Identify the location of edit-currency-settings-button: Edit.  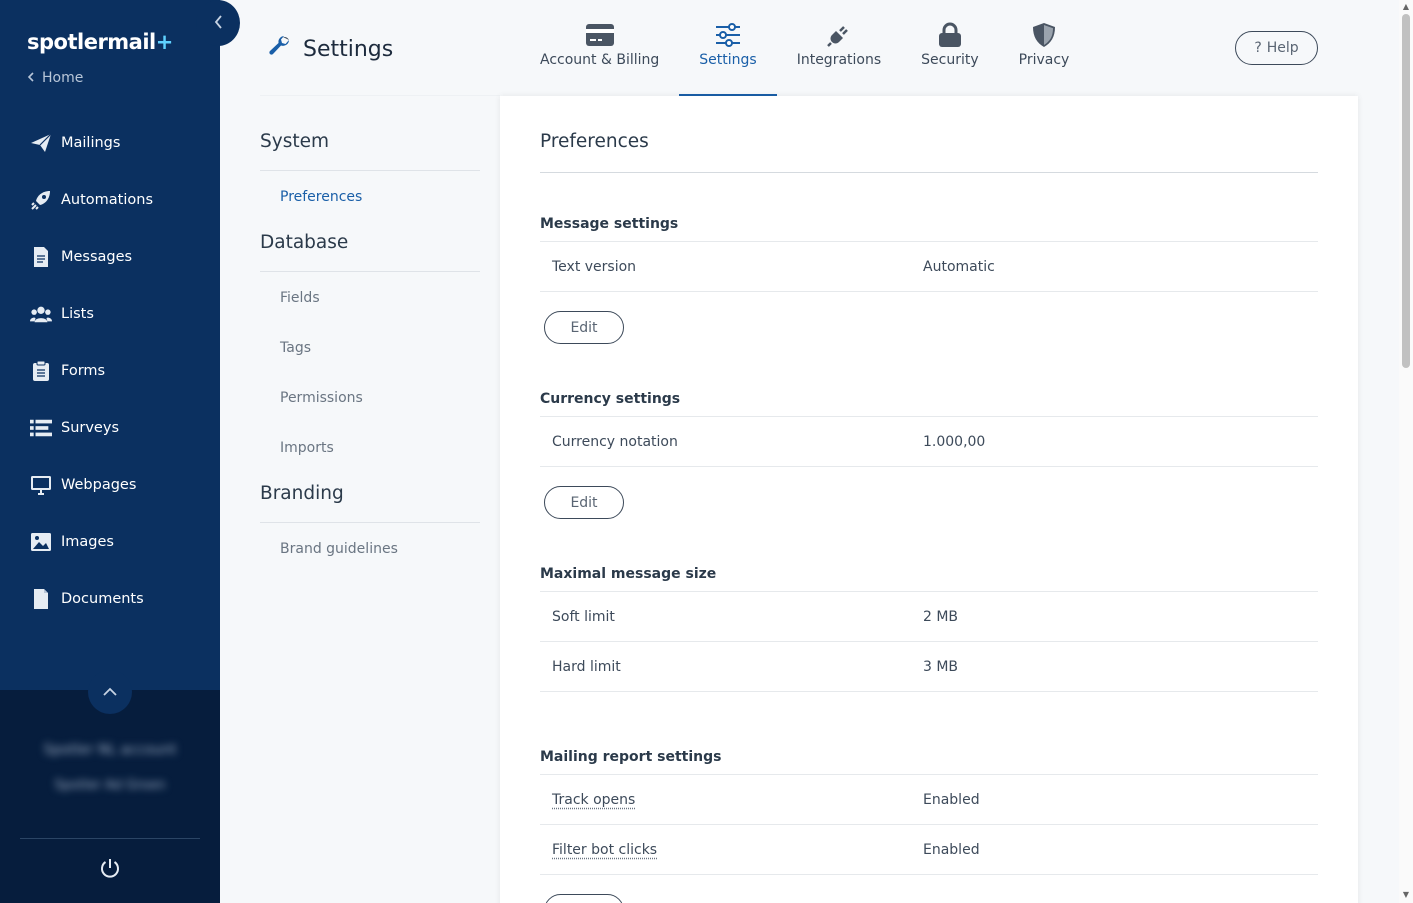
(584, 502).